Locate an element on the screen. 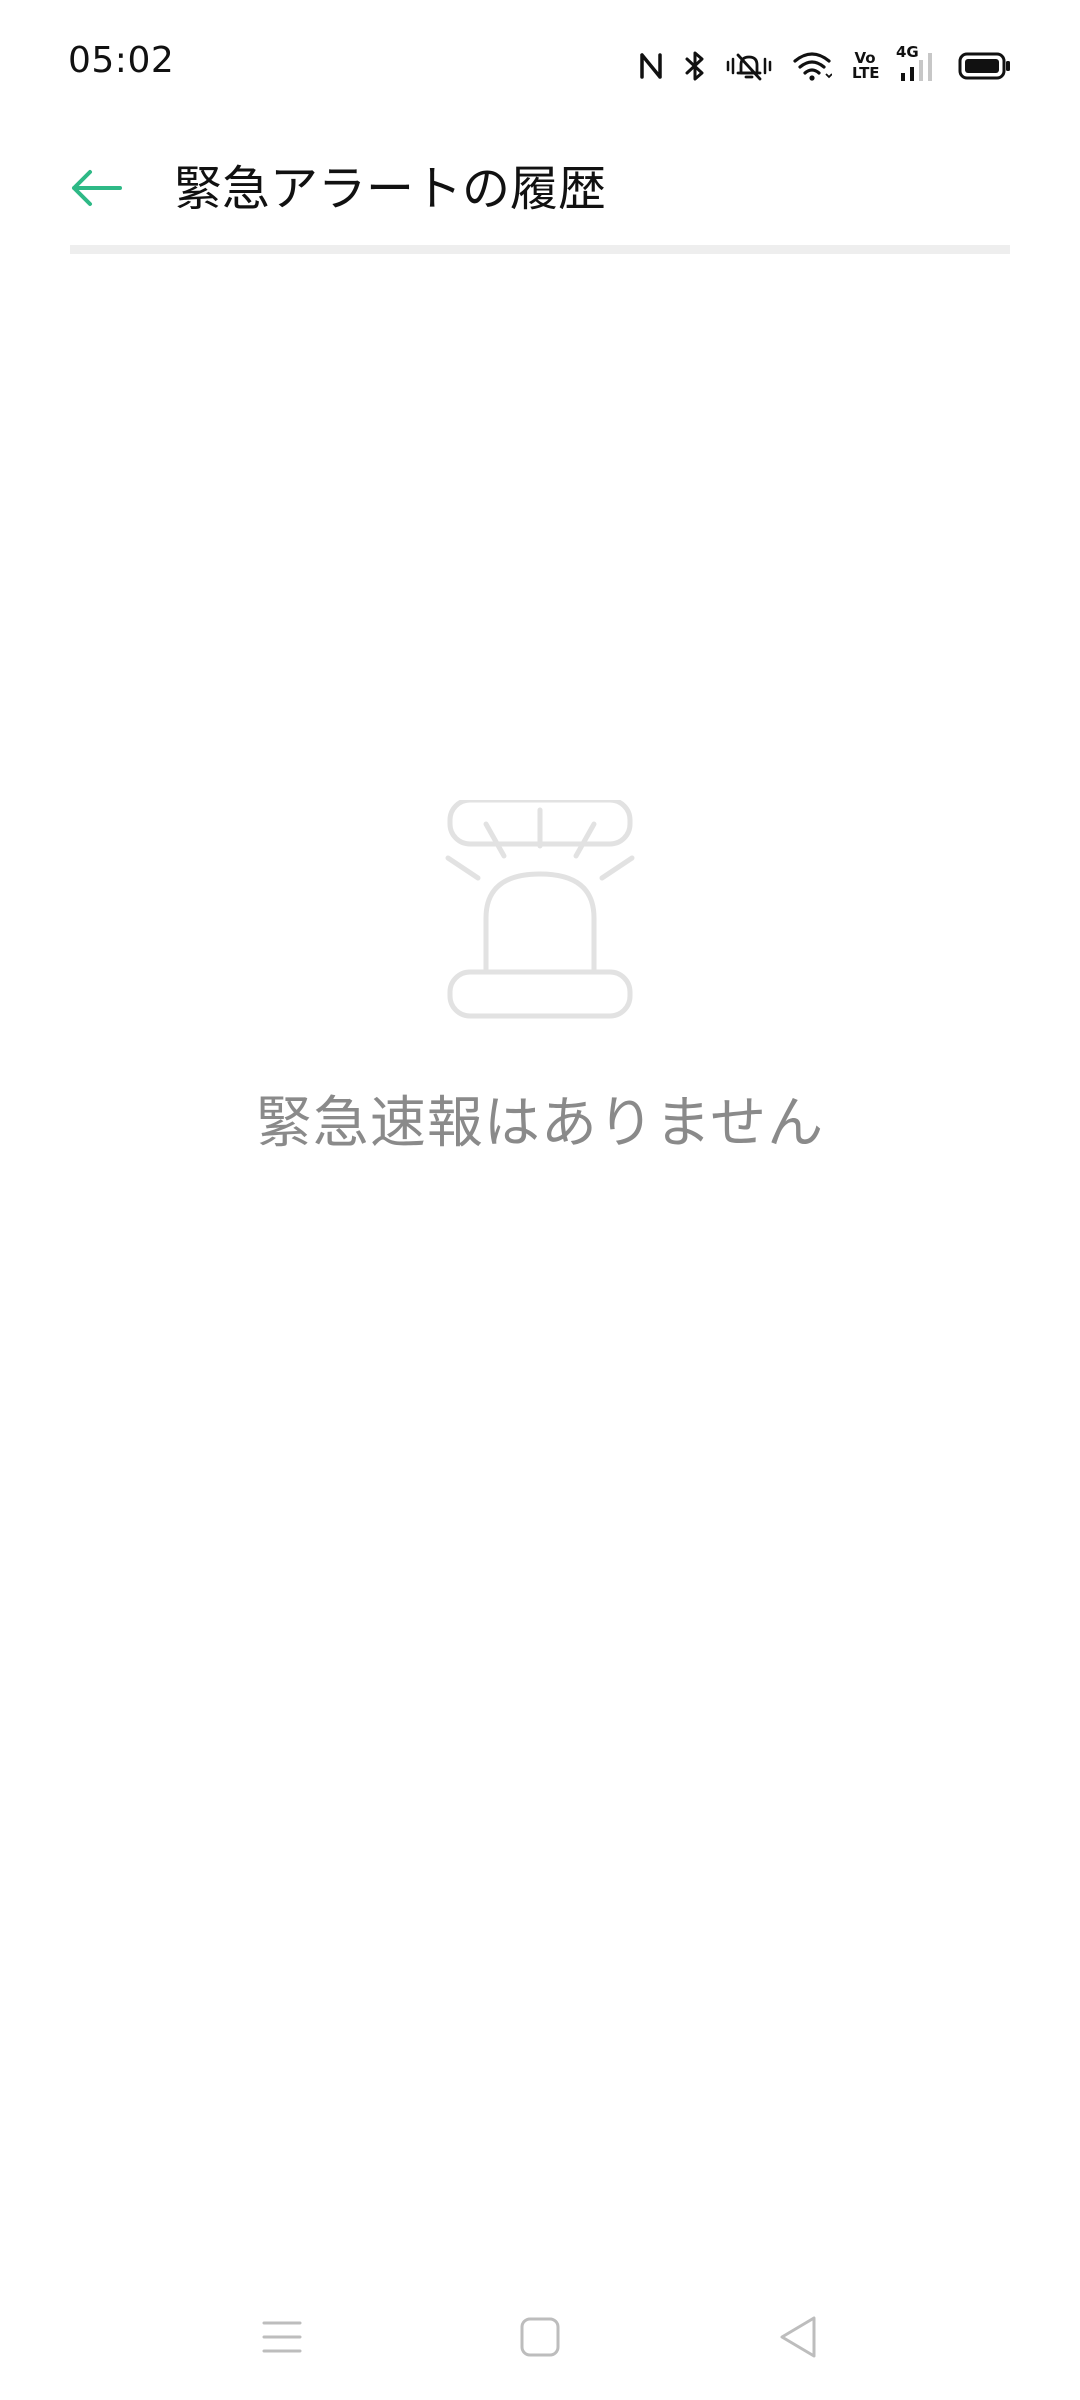  home-icon is located at coordinates (540, 2337).